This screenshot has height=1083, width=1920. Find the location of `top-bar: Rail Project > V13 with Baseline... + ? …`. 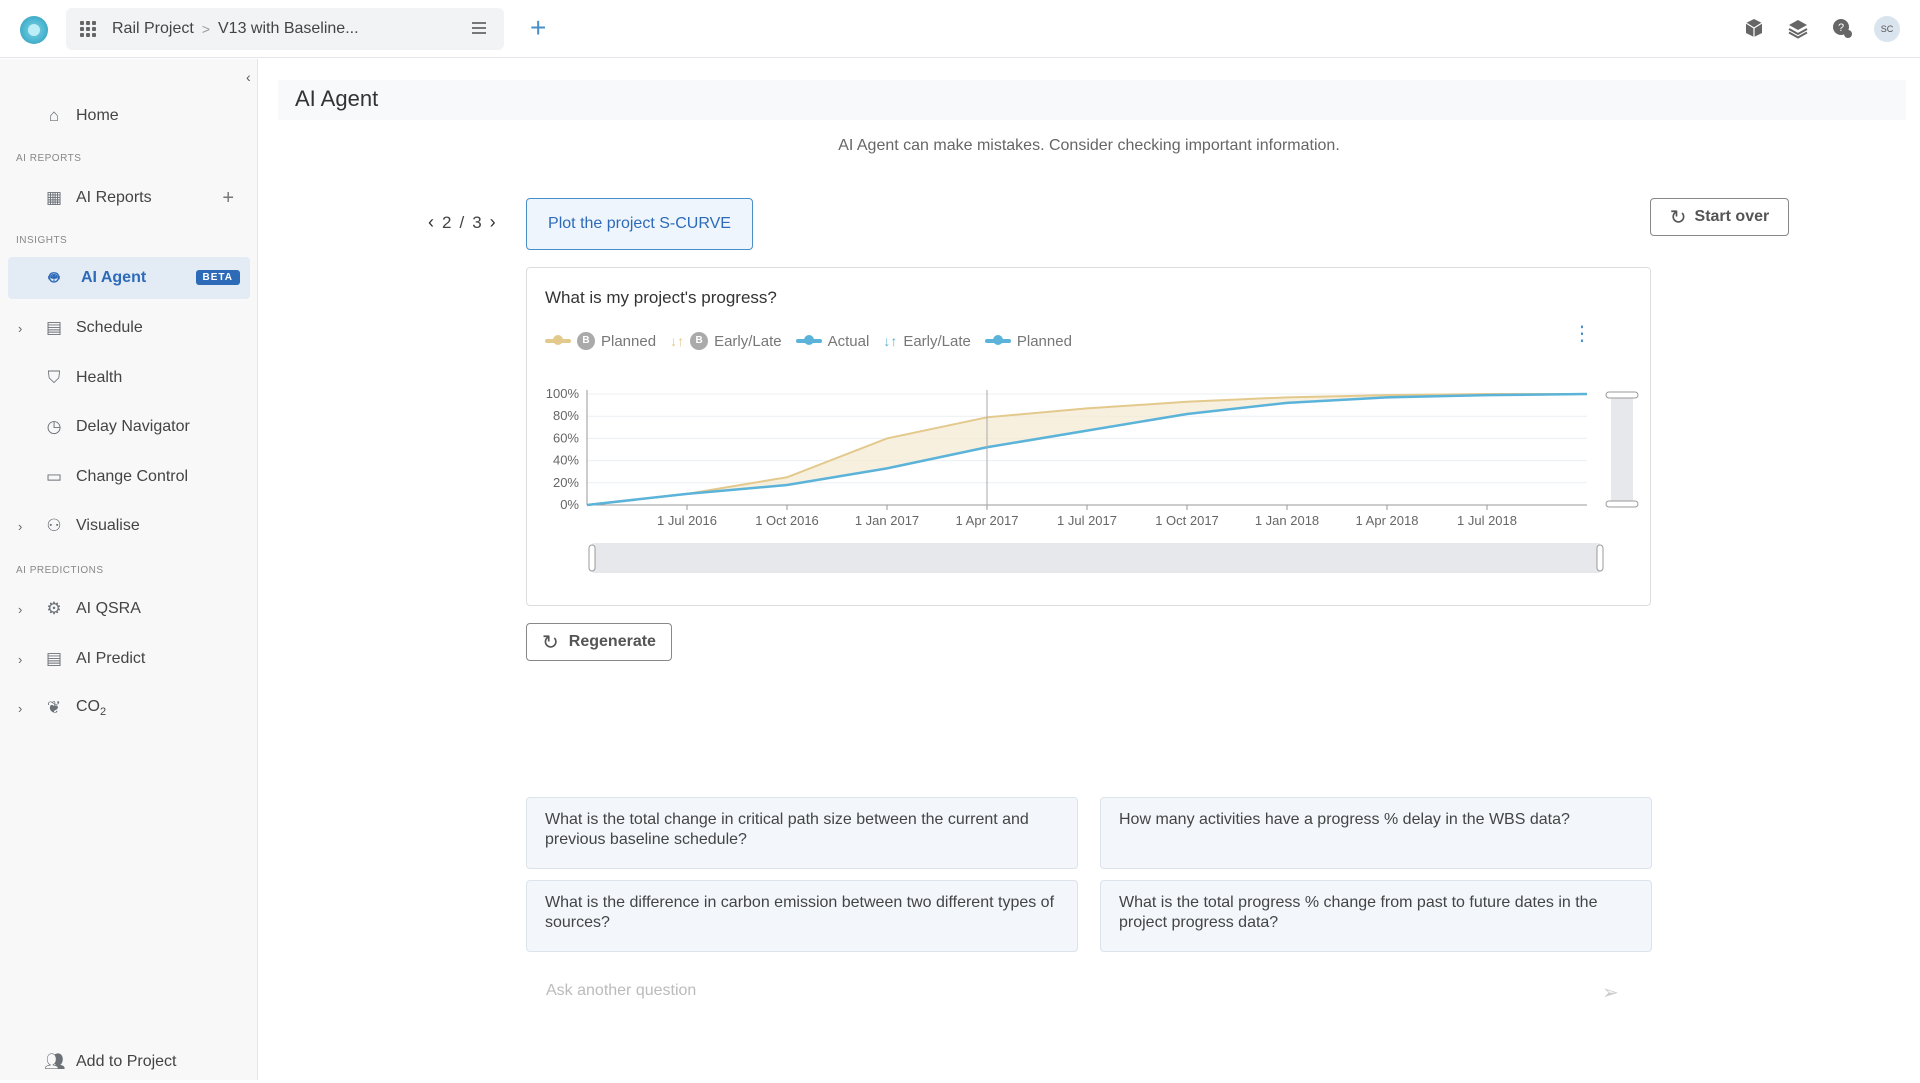

top-bar: Rail Project > V13 with Baseline... + ? … is located at coordinates (960, 29).